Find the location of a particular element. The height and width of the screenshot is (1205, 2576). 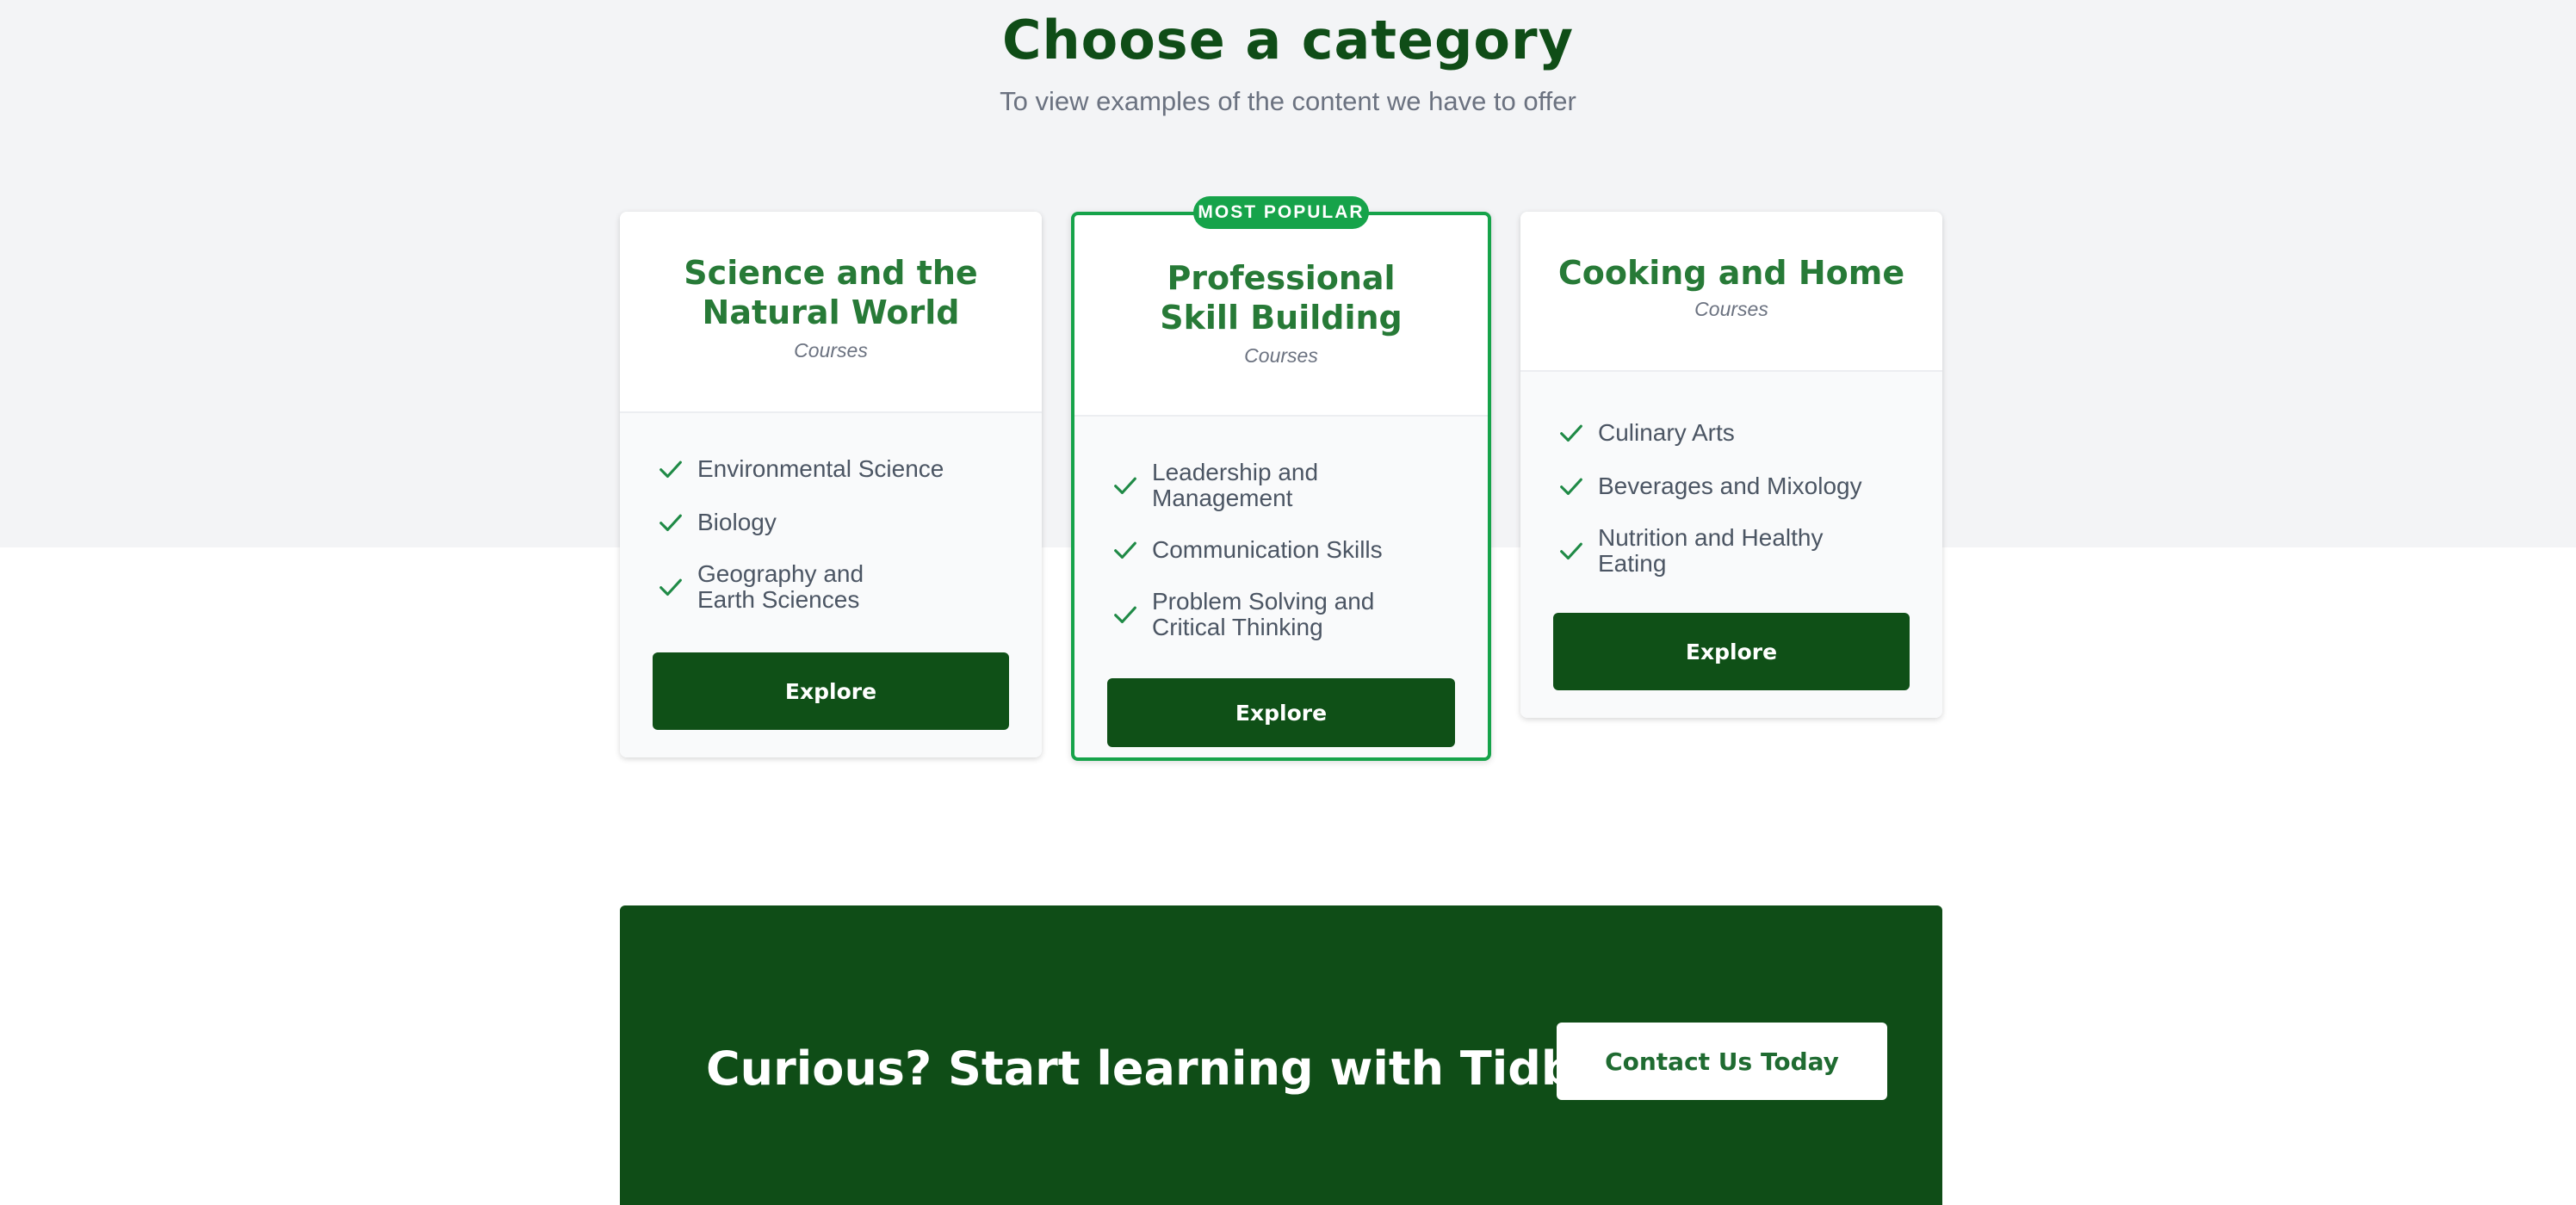

explore-button-science: Explore is located at coordinates (831, 691).